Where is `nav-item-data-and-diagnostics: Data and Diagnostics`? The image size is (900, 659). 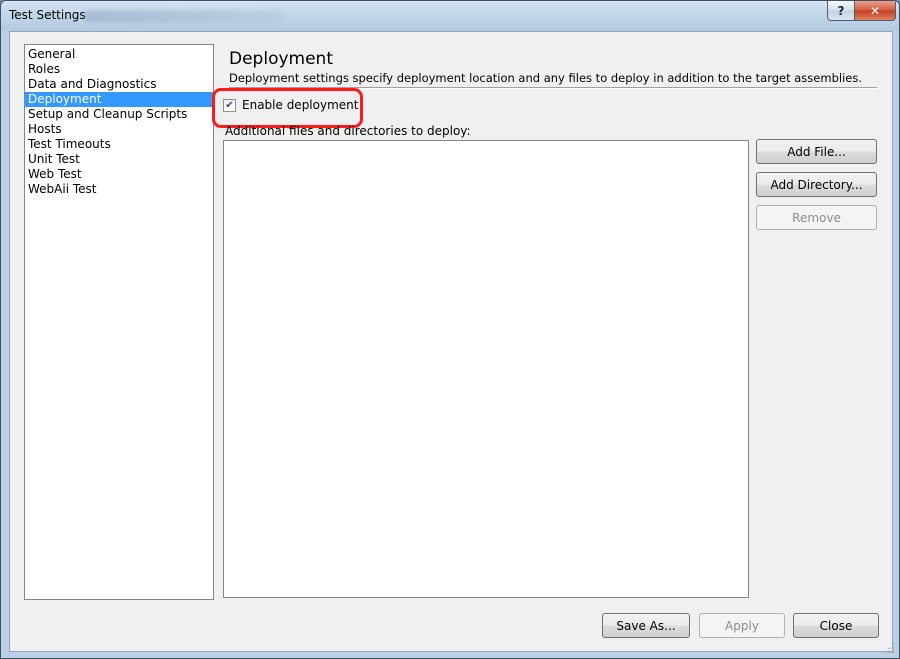 nav-item-data-and-diagnostics: Data and Diagnostics is located at coordinates (119, 84).